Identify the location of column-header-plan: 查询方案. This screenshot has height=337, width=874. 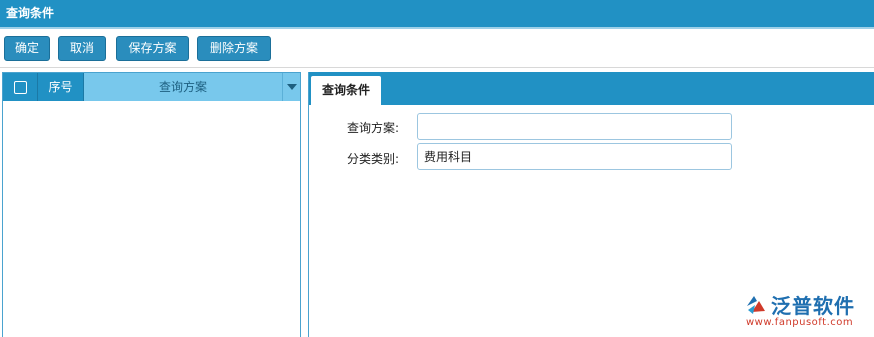
(183, 87).